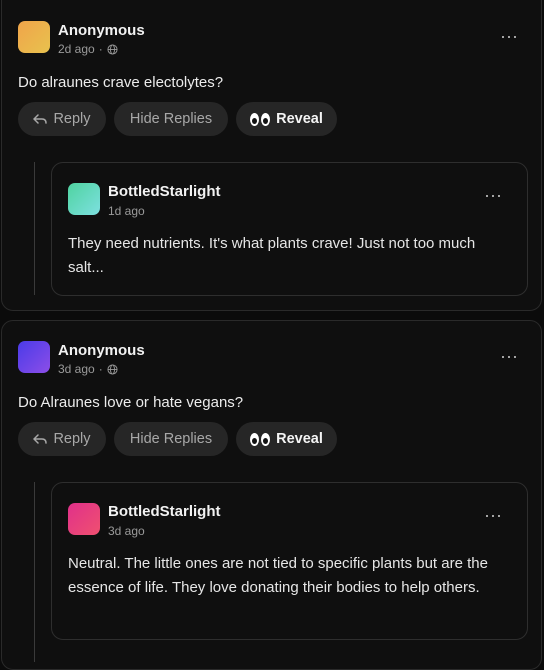 Image resolution: width=544 pixels, height=670 pixels. What do you see at coordinates (121, 82) in the screenshot?
I see `comment-text: Do alraunes crave electolytes?` at bounding box center [121, 82].